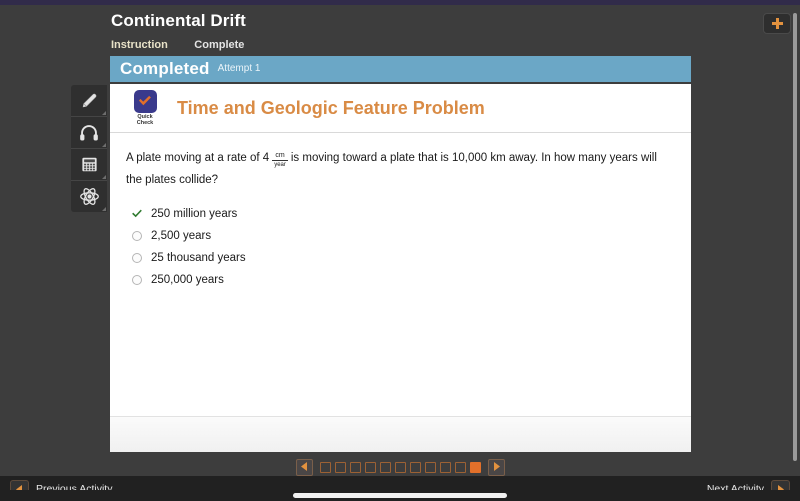 The width and height of the screenshot is (800, 501). What do you see at coordinates (331, 107) in the screenshot?
I see `activity-title: Time and Geologic Feature Problem` at bounding box center [331, 107].